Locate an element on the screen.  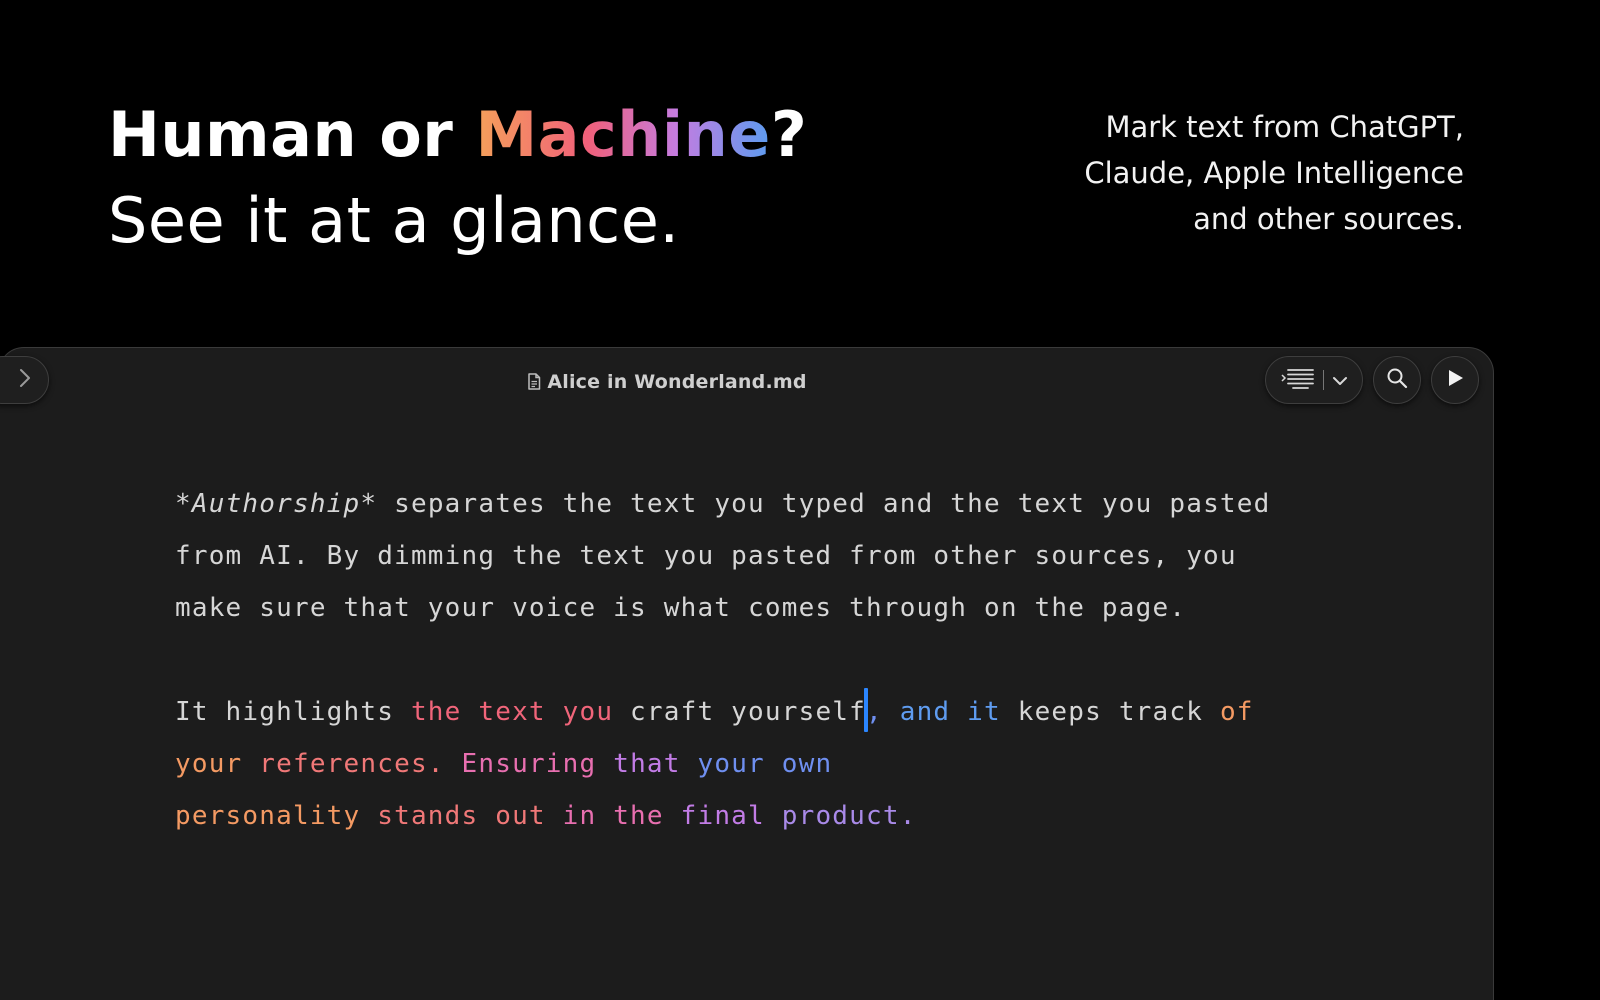
hero-title-prefix: Human or is located at coordinates (292, 134).